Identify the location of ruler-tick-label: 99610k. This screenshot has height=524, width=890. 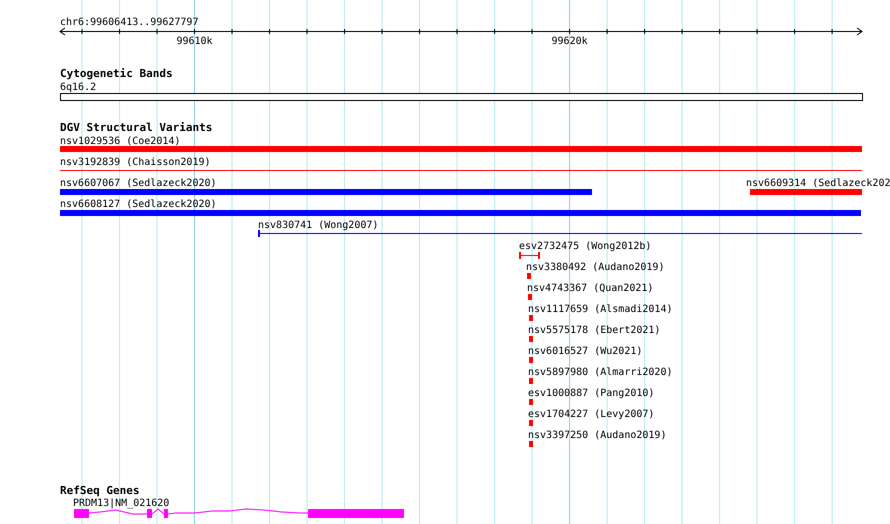
(194, 41).